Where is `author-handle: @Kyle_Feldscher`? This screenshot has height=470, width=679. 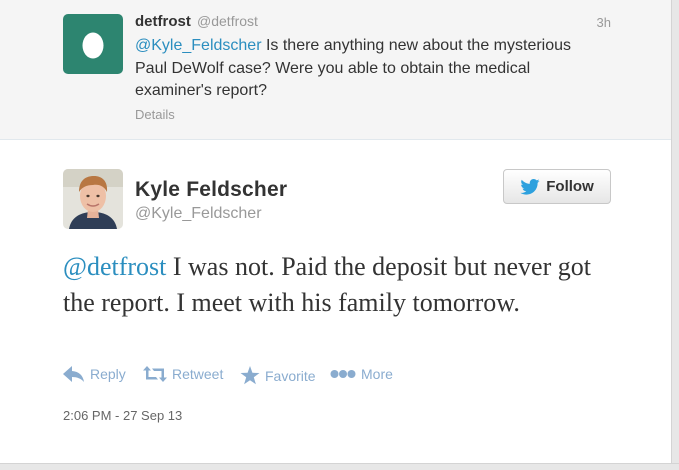
author-handle: @Kyle_Feldscher is located at coordinates (198, 214).